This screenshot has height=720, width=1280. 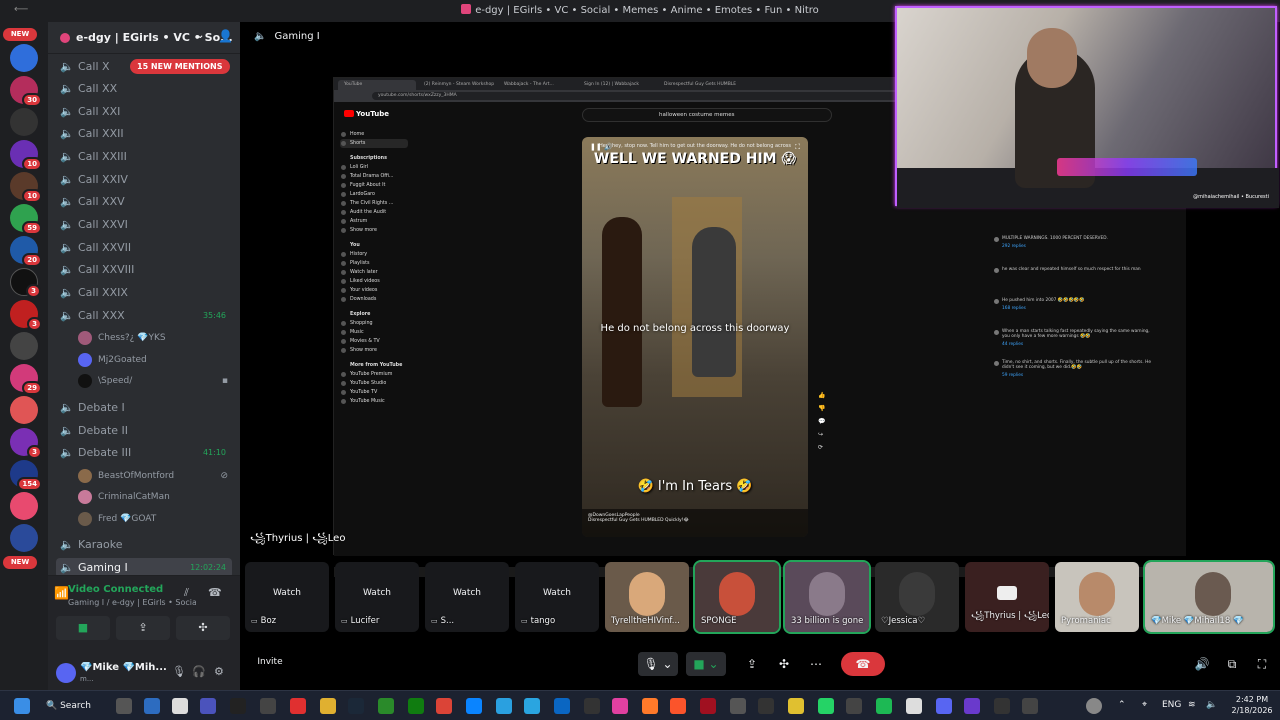 What do you see at coordinates (672, 96) in the screenshot?
I see `url-field: youtube.com/shorts/wxZzzy_3HMA` at bounding box center [672, 96].